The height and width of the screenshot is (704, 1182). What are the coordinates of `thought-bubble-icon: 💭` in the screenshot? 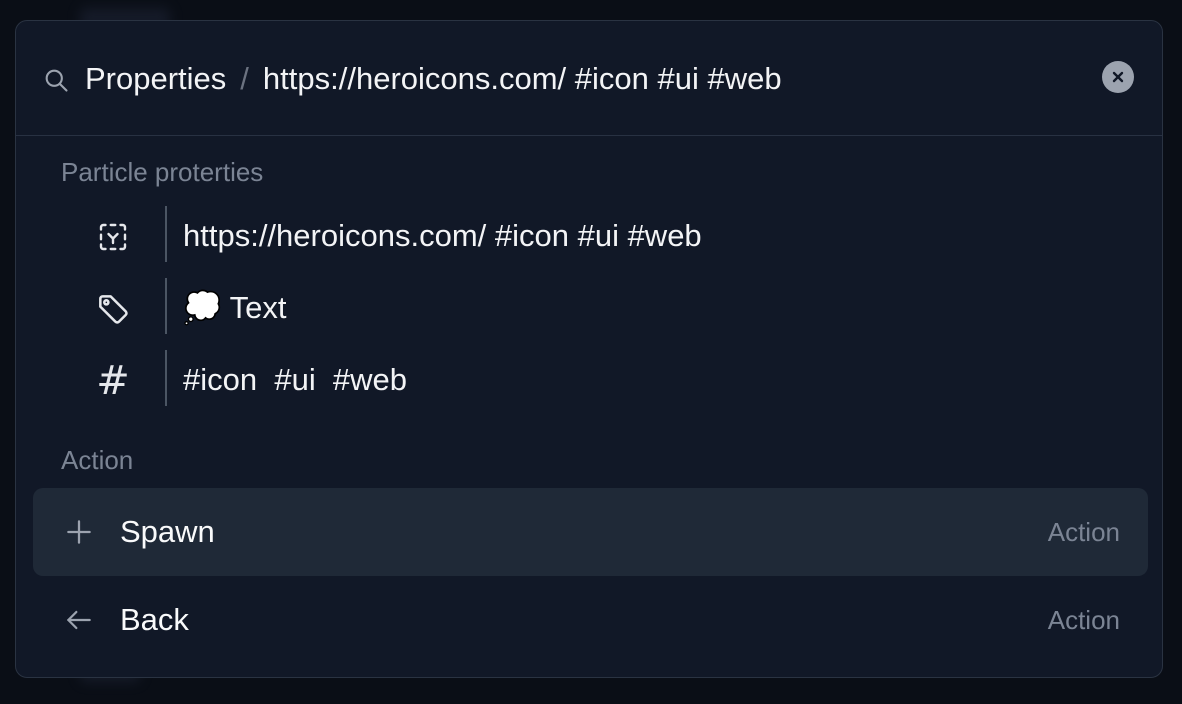 It's located at (202, 307).